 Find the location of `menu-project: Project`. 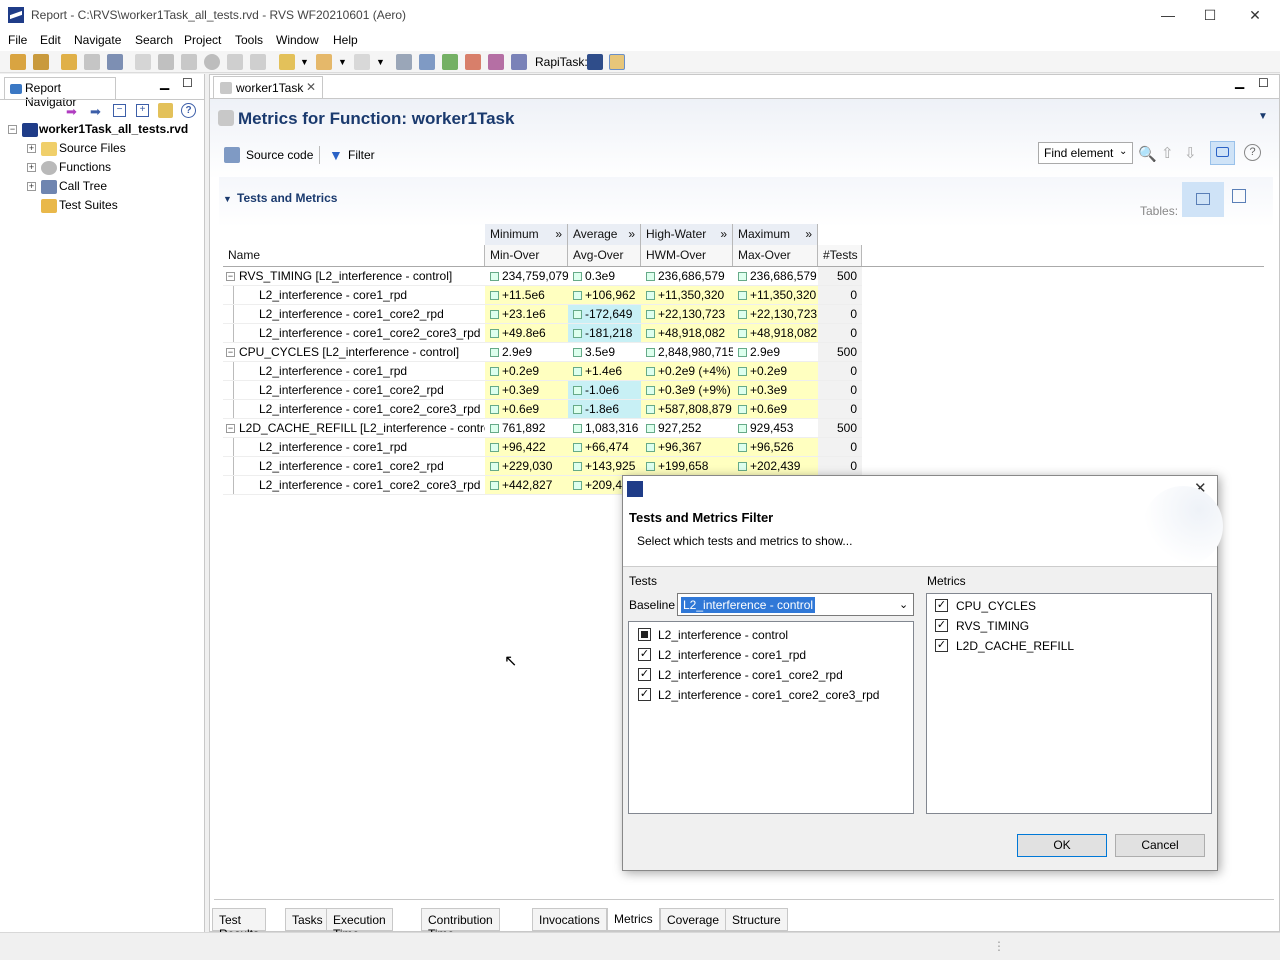

menu-project: Project is located at coordinates (202, 40).